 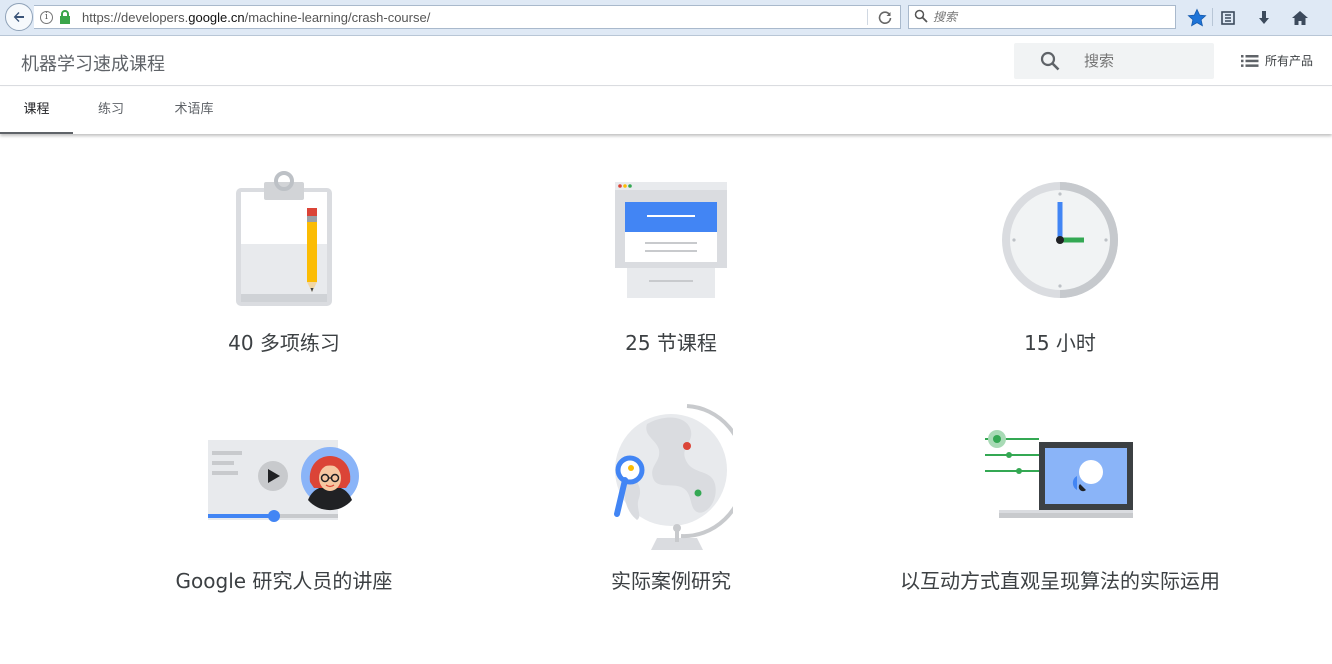 I want to click on browser-search-input, so click(x=1048, y=17).